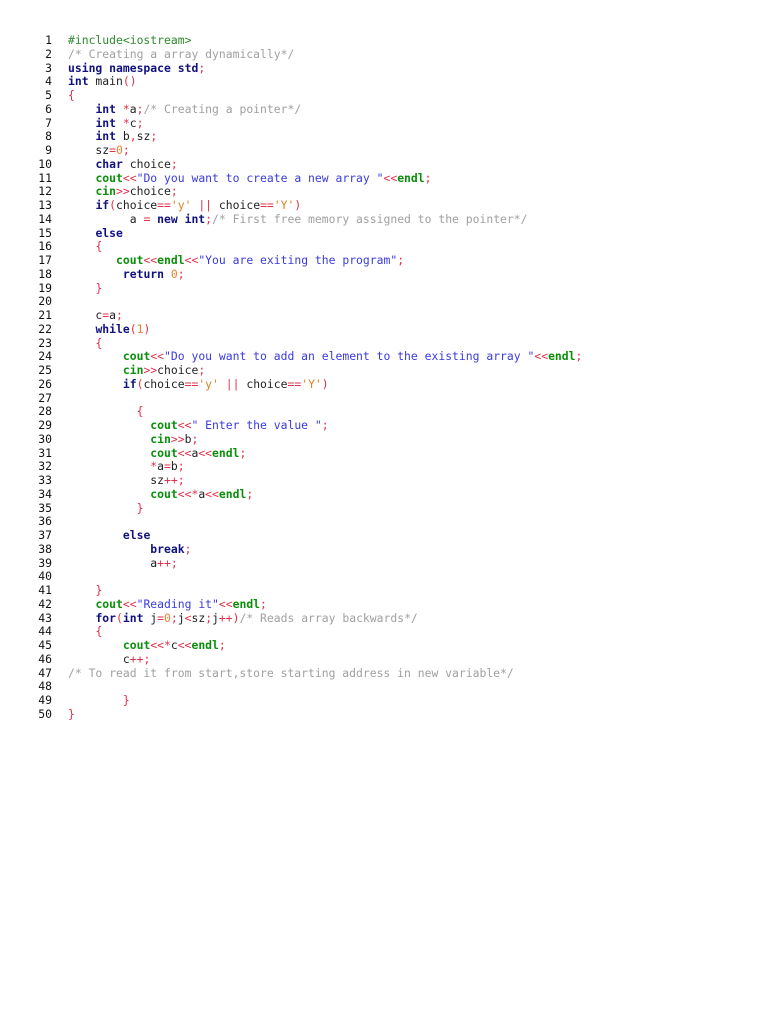 The image size is (768, 1024). What do you see at coordinates (167, 466) in the screenshot?
I see `operator-token: =` at bounding box center [167, 466].